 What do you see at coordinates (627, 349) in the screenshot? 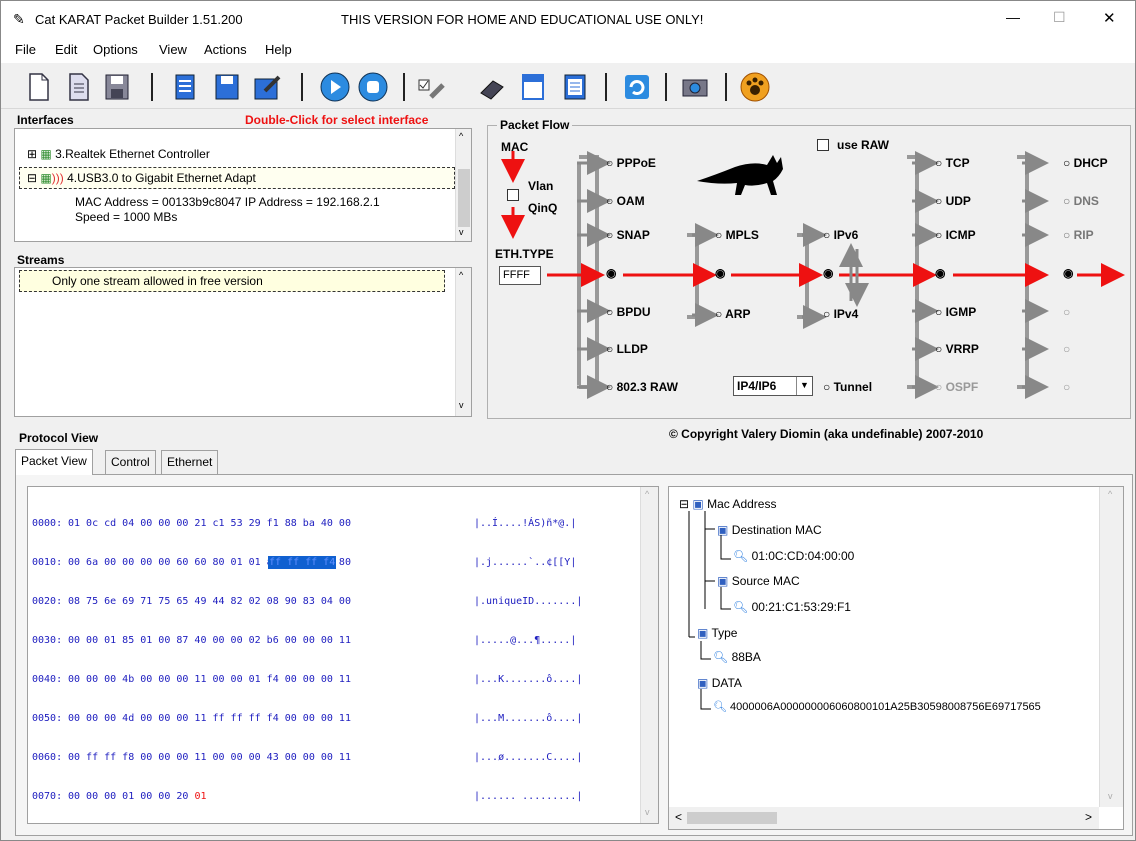
I see `option-lldp: ○ LLDP` at bounding box center [627, 349].